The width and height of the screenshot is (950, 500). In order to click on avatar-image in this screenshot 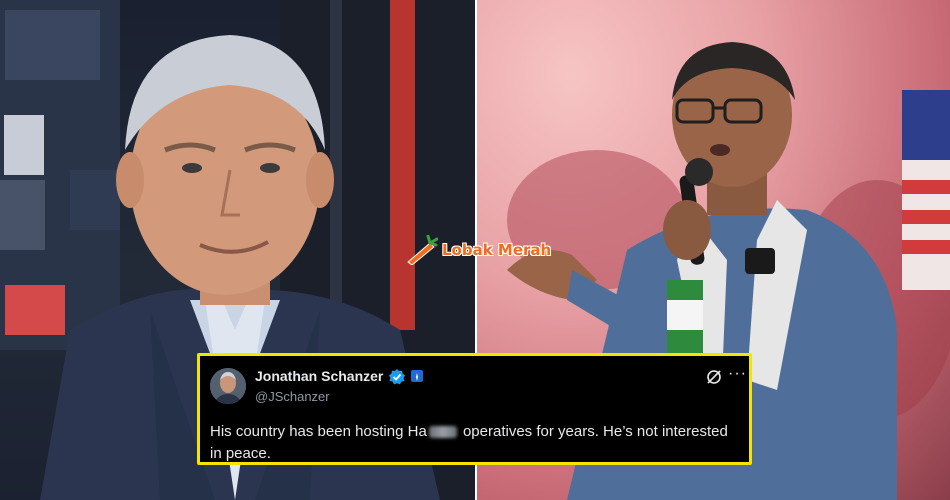, I will do `click(228, 386)`.